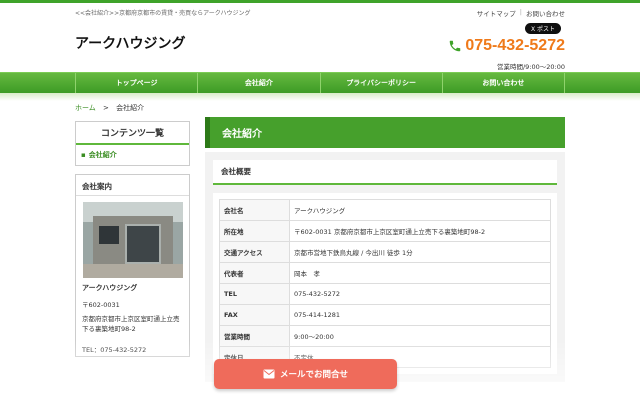 This screenshot has height=400, width=640. I want to click on business-hours: 営業時間/9:00～20:00, so click(530, 67).